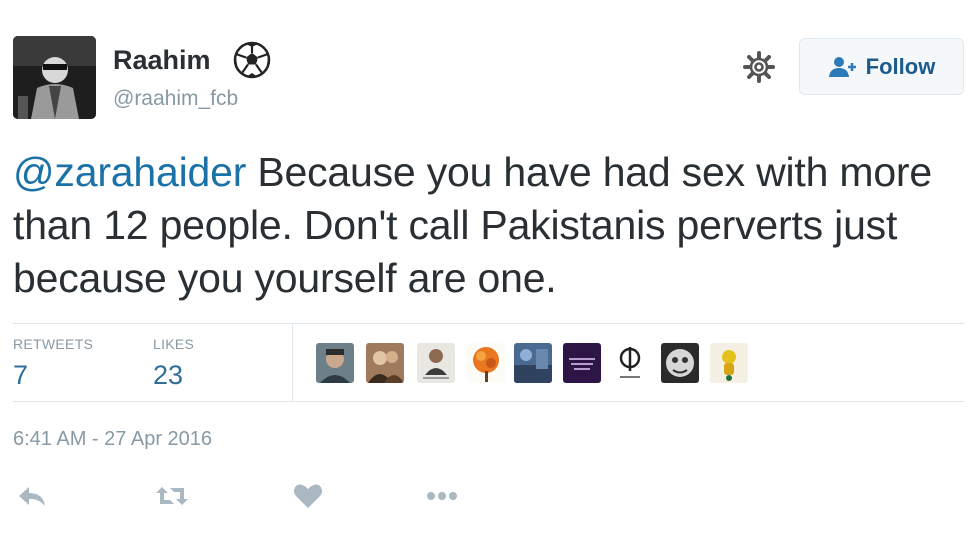 The width and height of the screenshot is (976, 549). Describe the element at coordinates (168, 375) in the screenshot. I see `likes-count: 23` at that location.